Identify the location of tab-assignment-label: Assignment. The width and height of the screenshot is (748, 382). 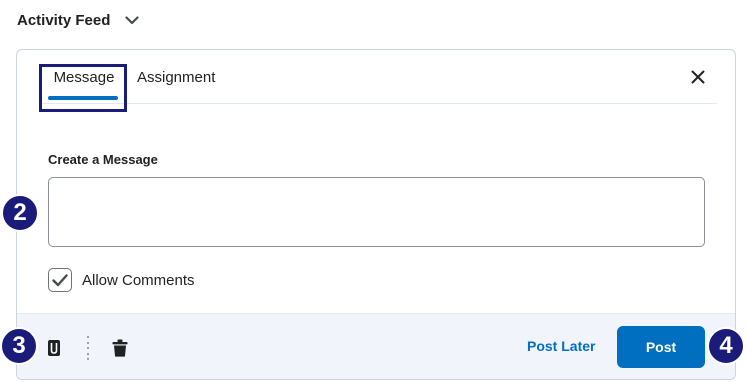
(176, 77).